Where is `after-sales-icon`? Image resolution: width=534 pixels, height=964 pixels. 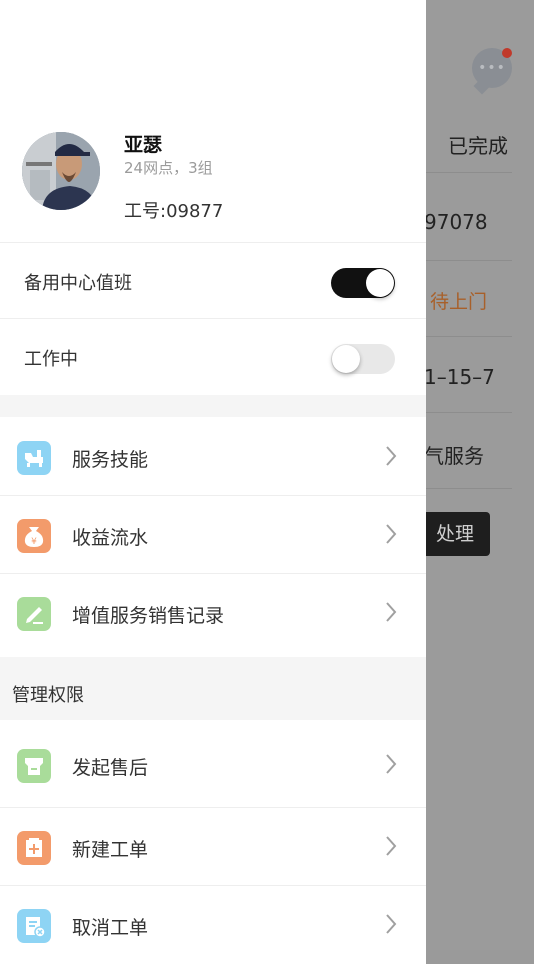 after-sales-icon is located at coordinates (34, 766).